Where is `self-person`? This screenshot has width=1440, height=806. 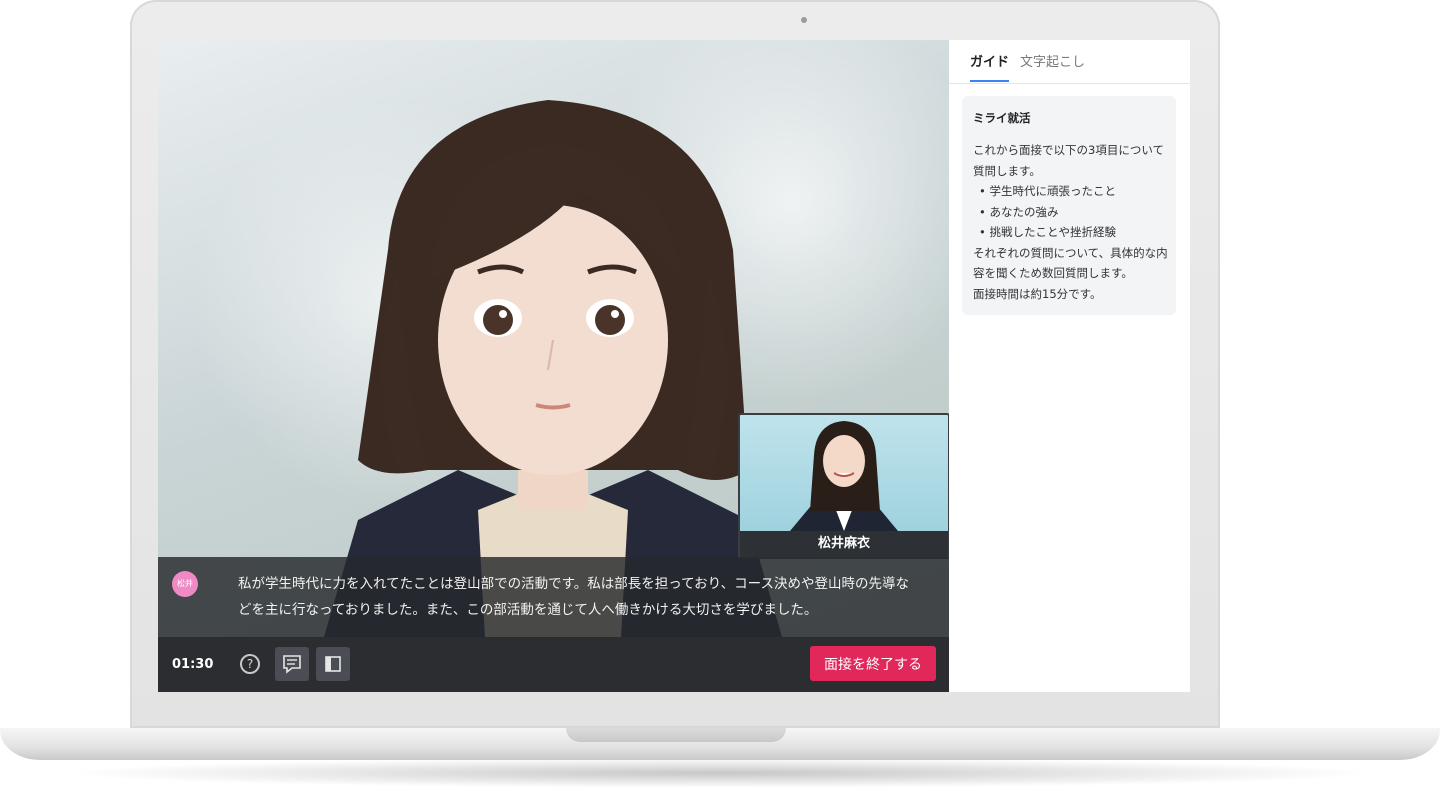
self-person is located at coordinates (844, 476).